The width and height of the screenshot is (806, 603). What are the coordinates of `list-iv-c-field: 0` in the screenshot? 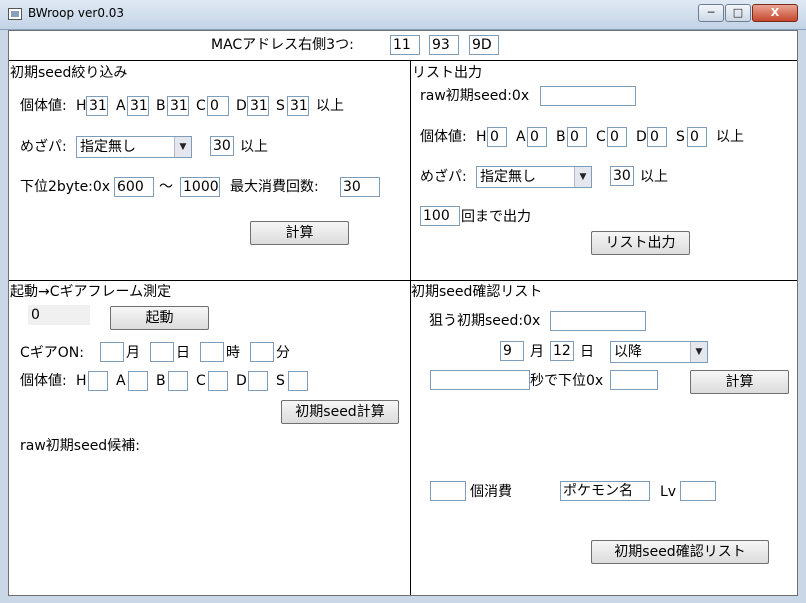 It's located at (617, 137).